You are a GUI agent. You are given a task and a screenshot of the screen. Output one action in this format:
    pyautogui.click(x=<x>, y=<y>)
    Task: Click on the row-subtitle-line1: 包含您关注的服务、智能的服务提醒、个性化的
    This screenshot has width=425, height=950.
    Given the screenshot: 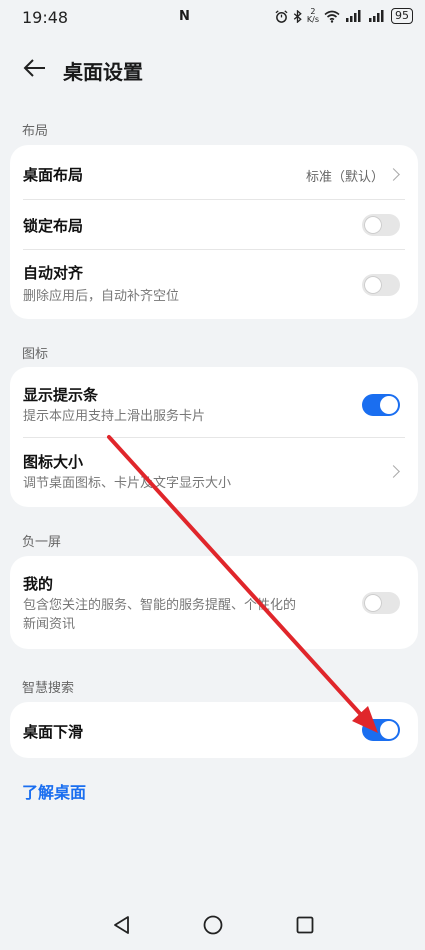 What is the action you would take?
    pyautogui.click(x=160, y=605)
    